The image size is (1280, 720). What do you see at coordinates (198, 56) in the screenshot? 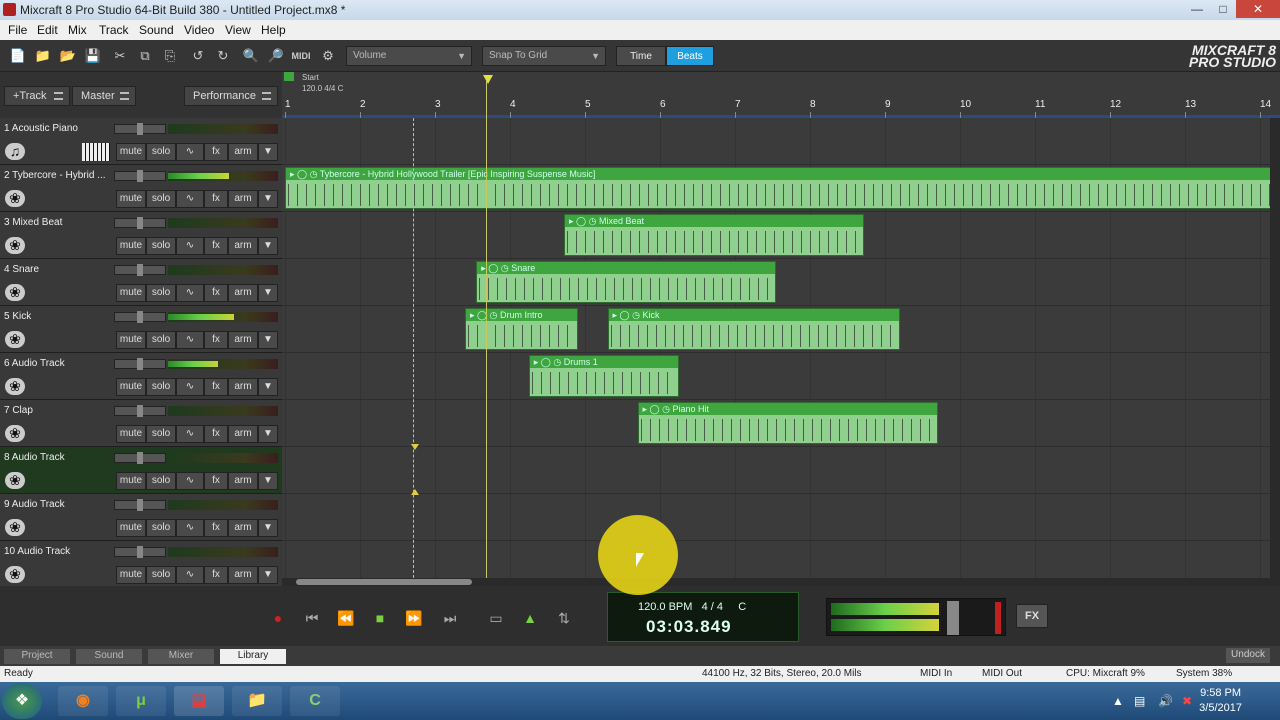
I see `undo-icon: ↺` at bounding box center [198, 56].